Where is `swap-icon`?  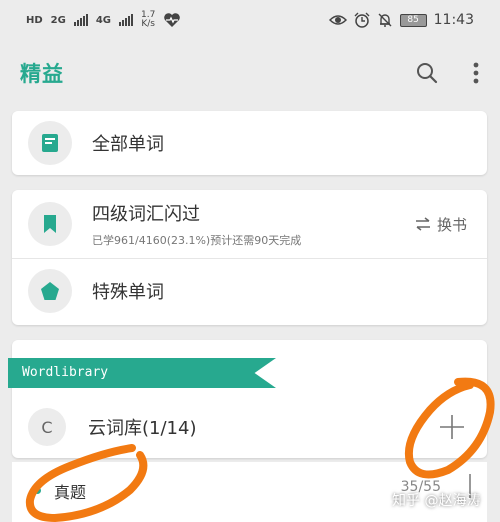
swap-icon is located at coordinates (422, 224).